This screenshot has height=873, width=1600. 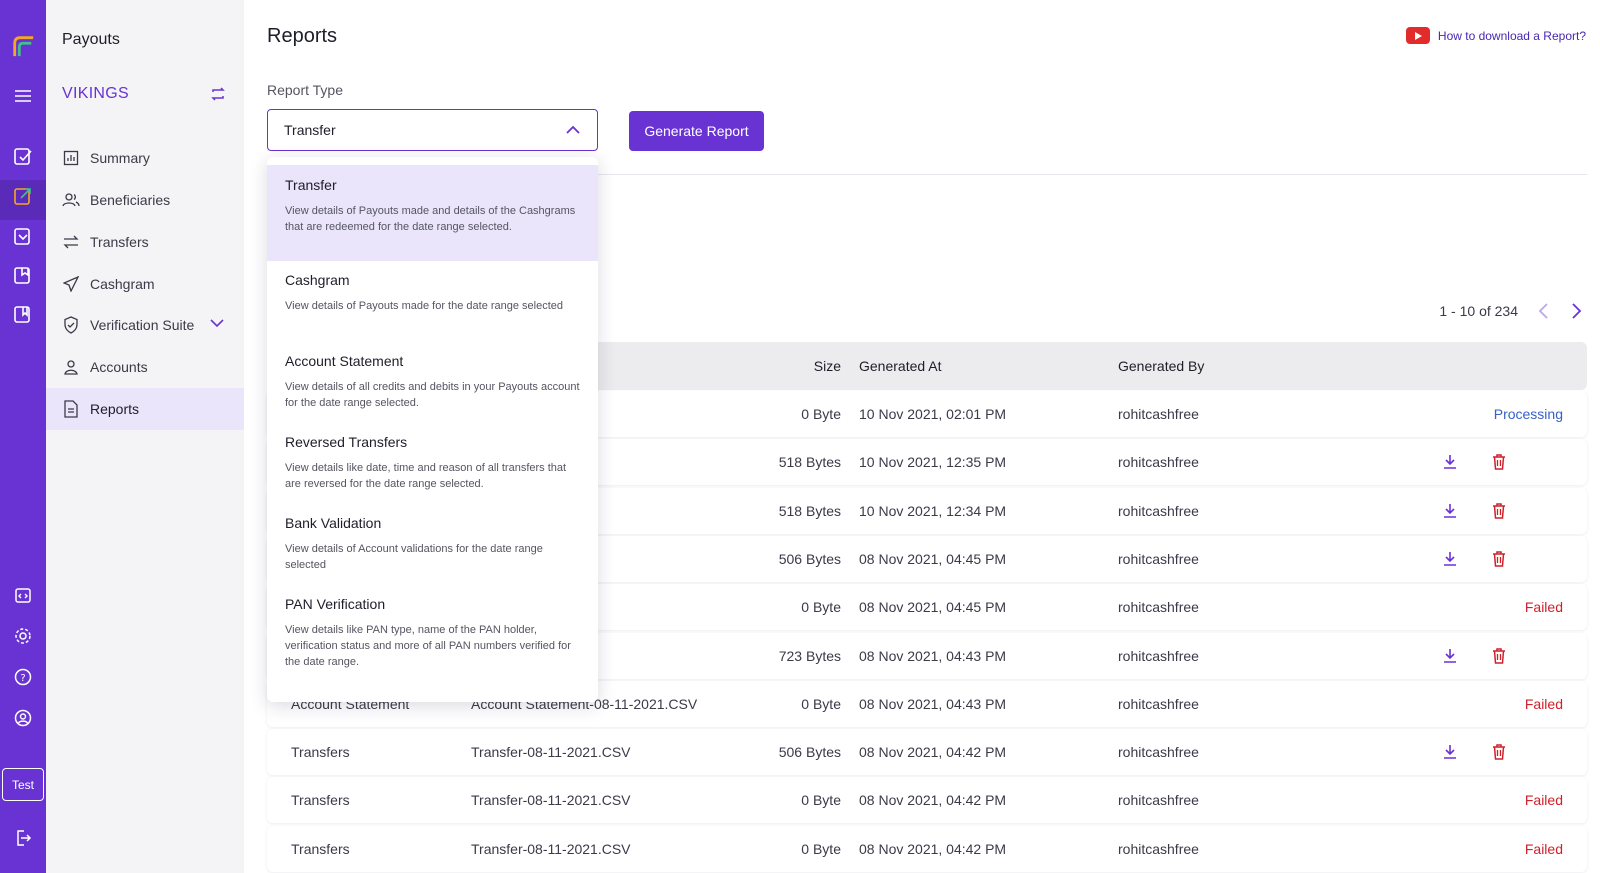 I want to click on sidebar-item-summary: Summary, so click(x=145, y=158).